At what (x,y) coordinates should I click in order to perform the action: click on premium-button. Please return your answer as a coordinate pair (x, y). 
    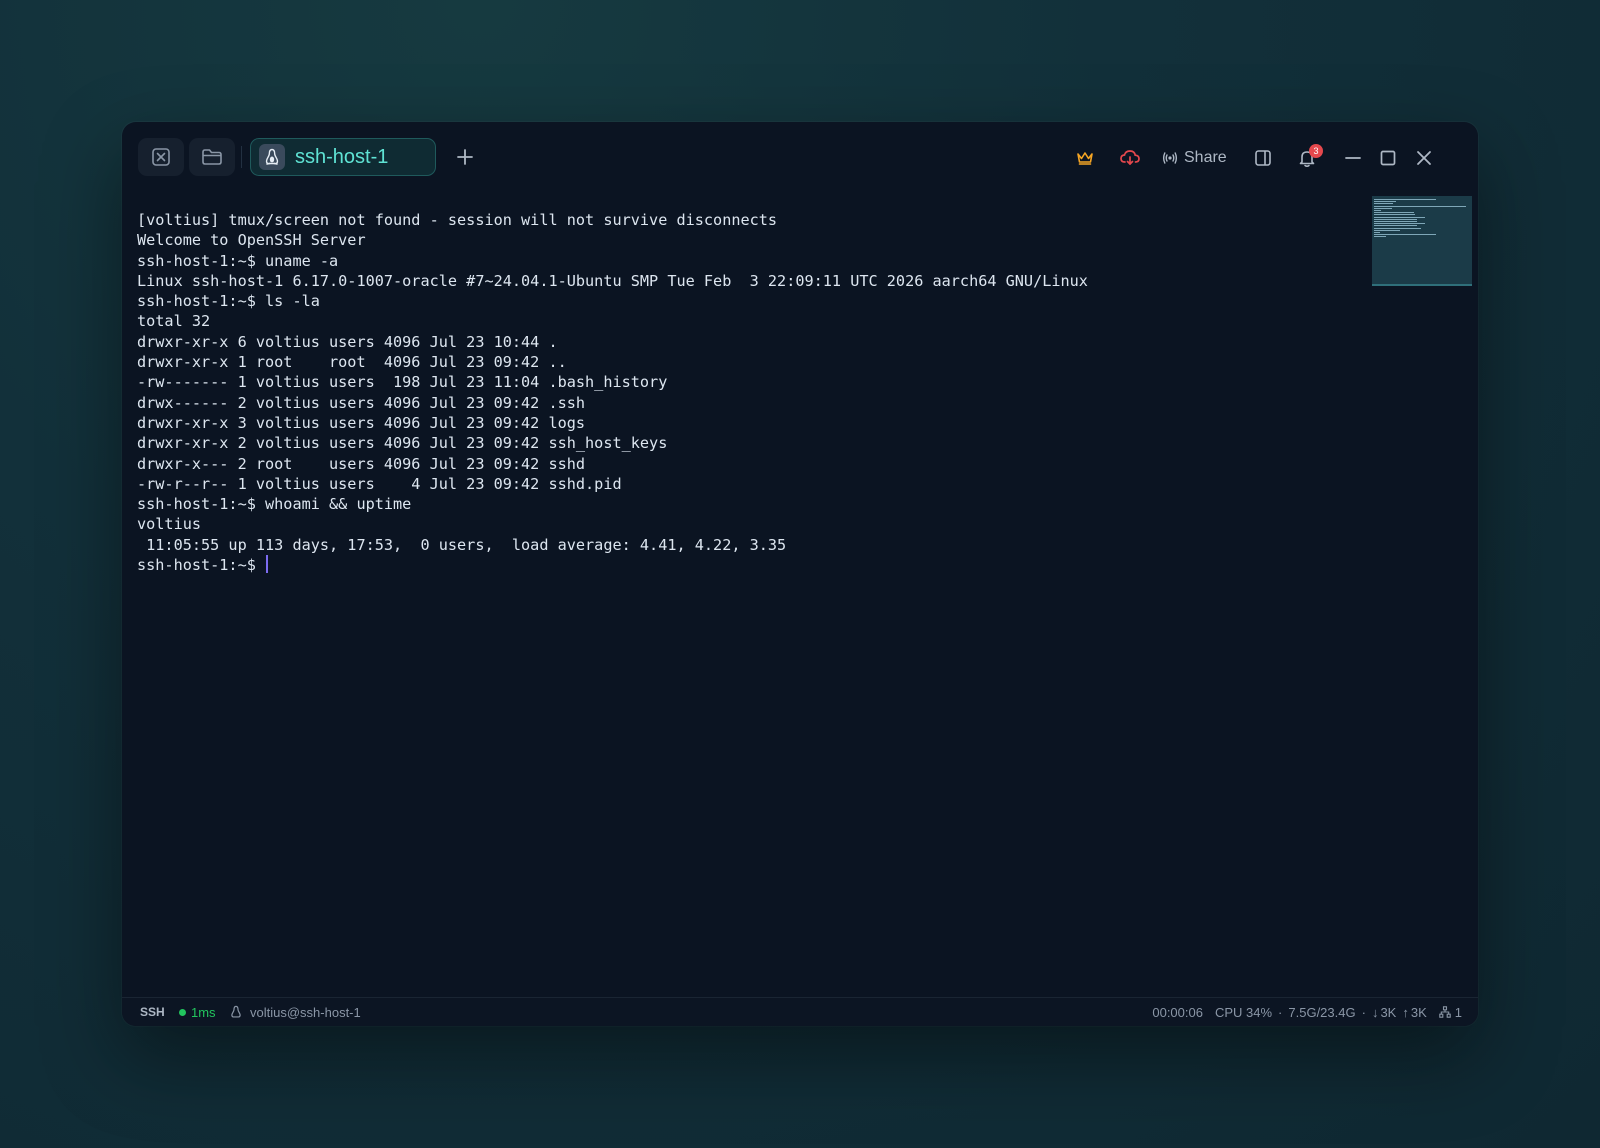
    Looking at the image, I should click on (1085, 158).